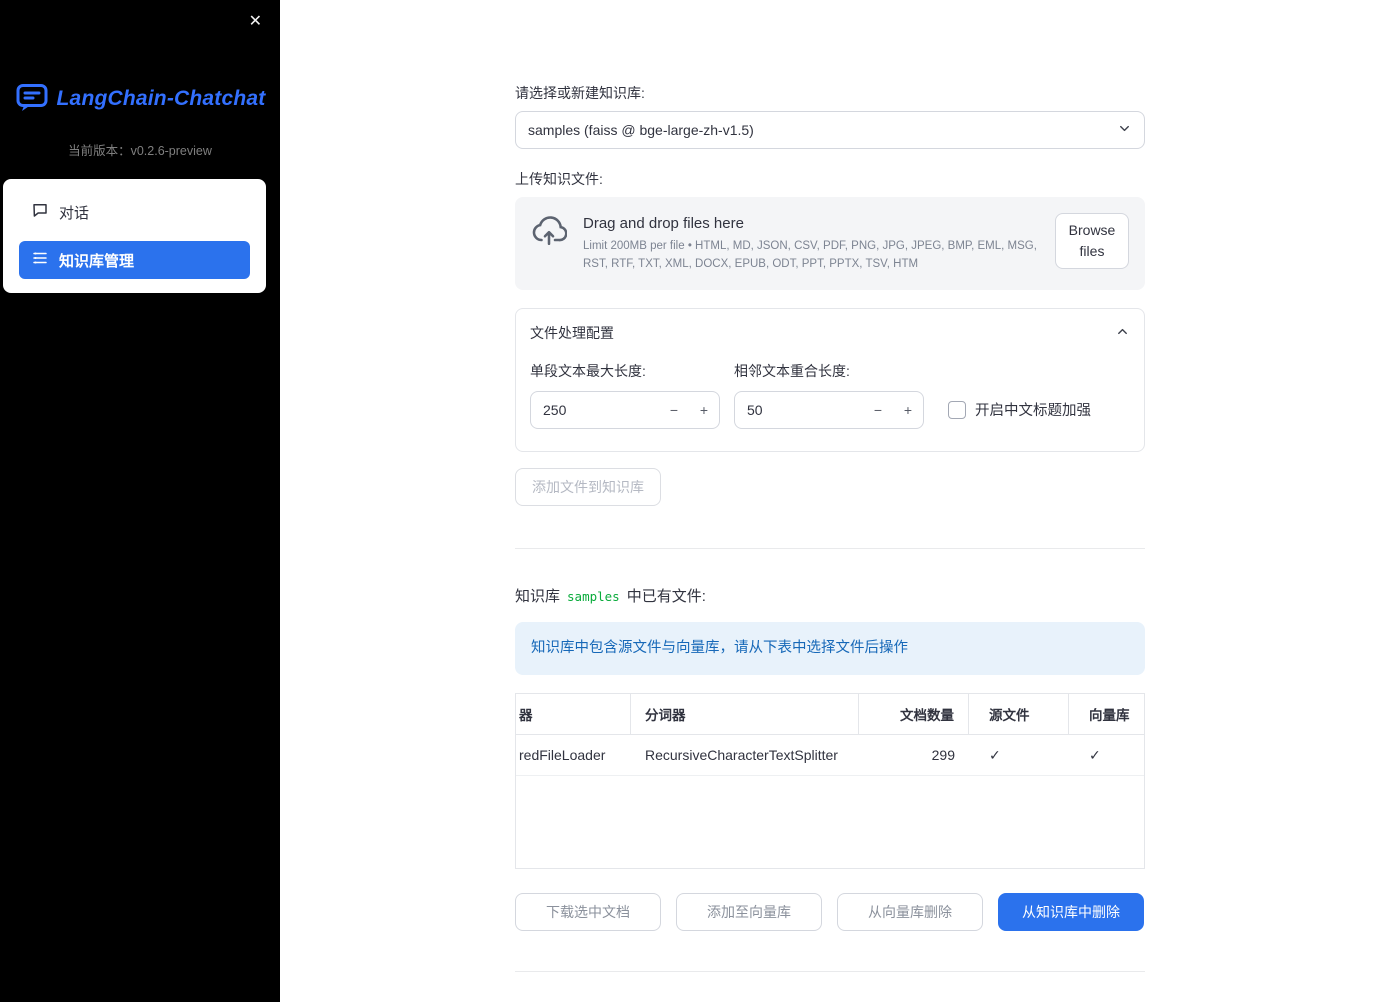 This screenshot has width=1380, height=1002. What do you see at coordinates (588, 370) in the screenshot?
I see `max-length-label: 单段文本最大长度:` at bounding box center [588, 370].